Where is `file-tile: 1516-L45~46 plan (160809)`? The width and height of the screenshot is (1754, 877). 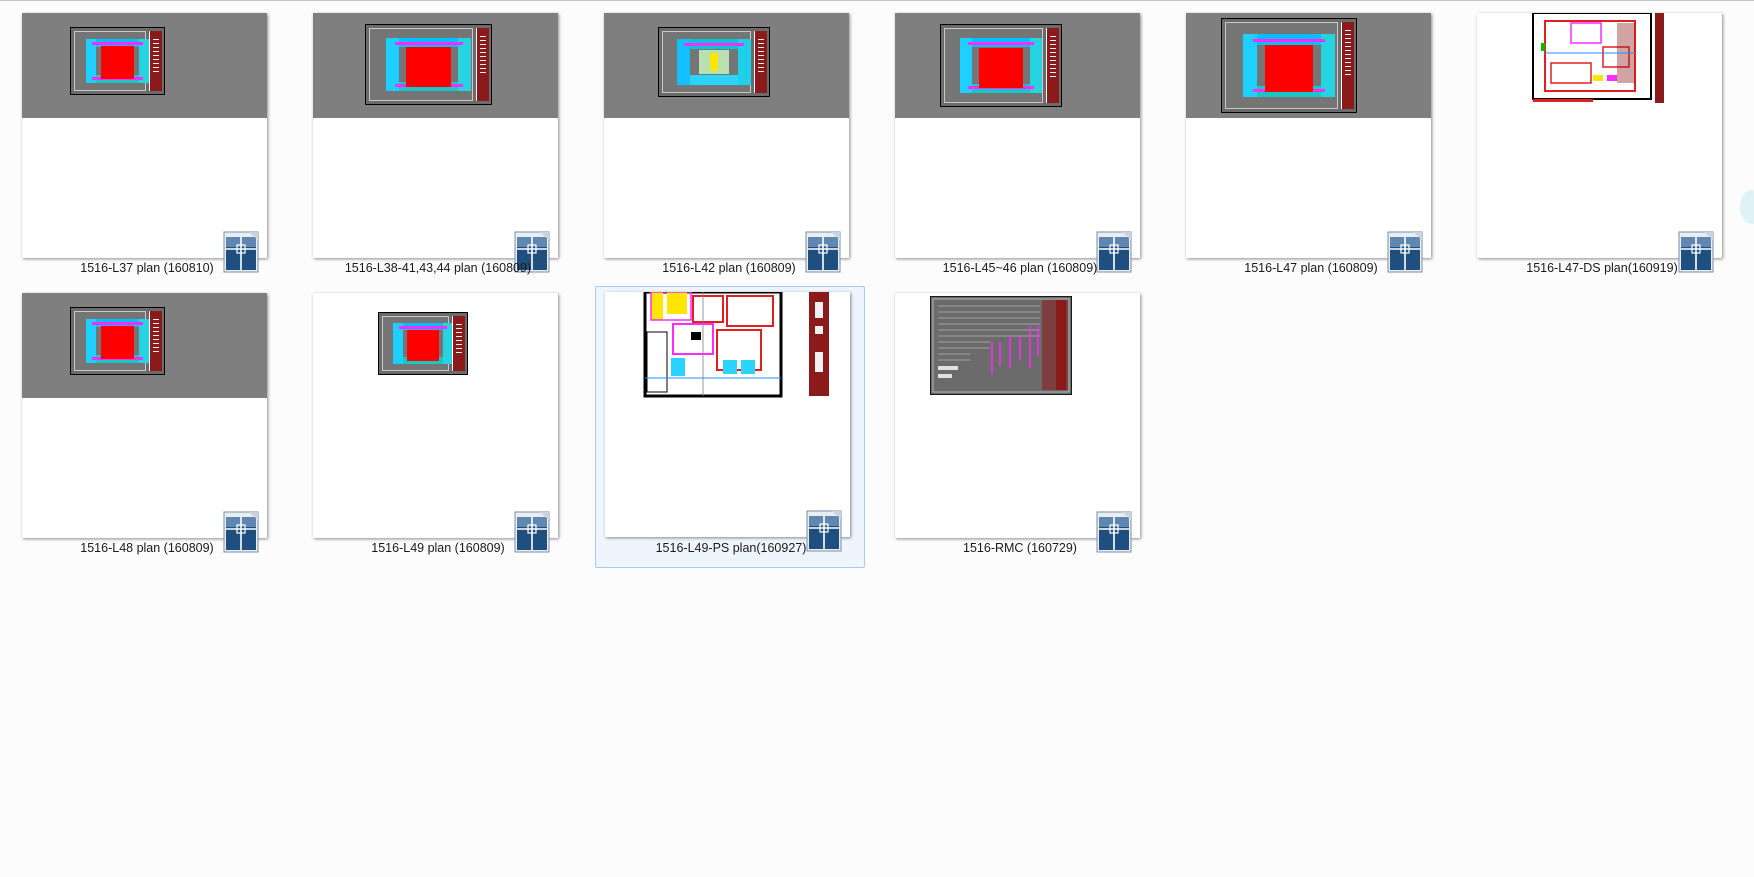
file-tile: 1516-L45~46 plan (160809) is located at coordinates (1019, 150).